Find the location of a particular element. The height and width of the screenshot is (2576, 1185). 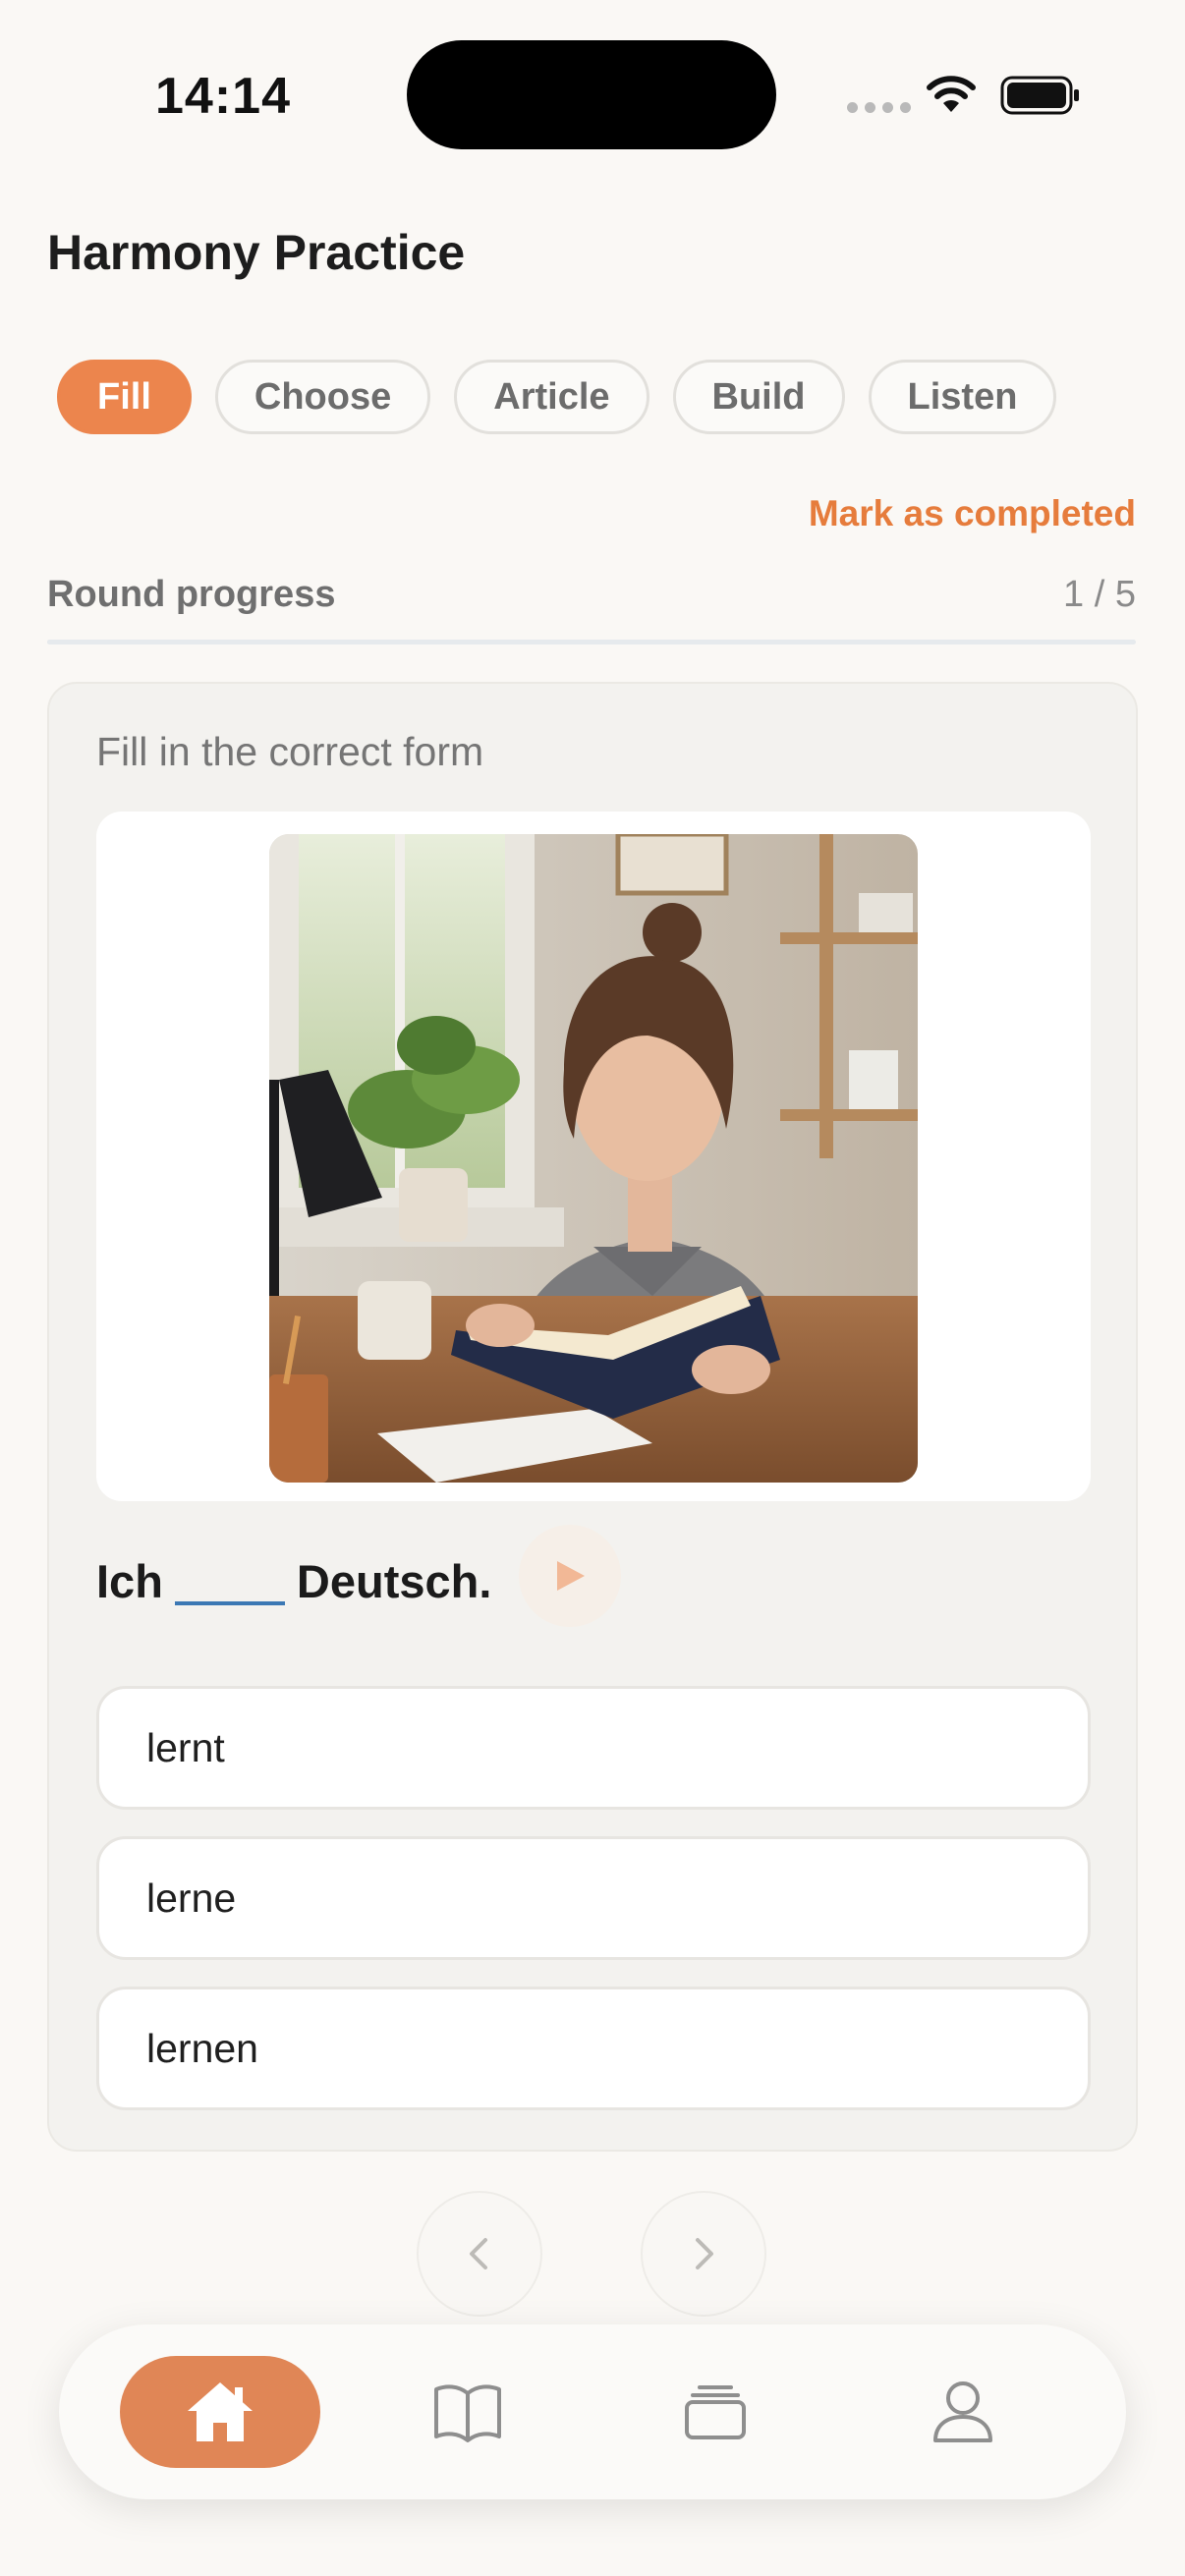

tab-choose: Choose is located at coordinates (322, 397).